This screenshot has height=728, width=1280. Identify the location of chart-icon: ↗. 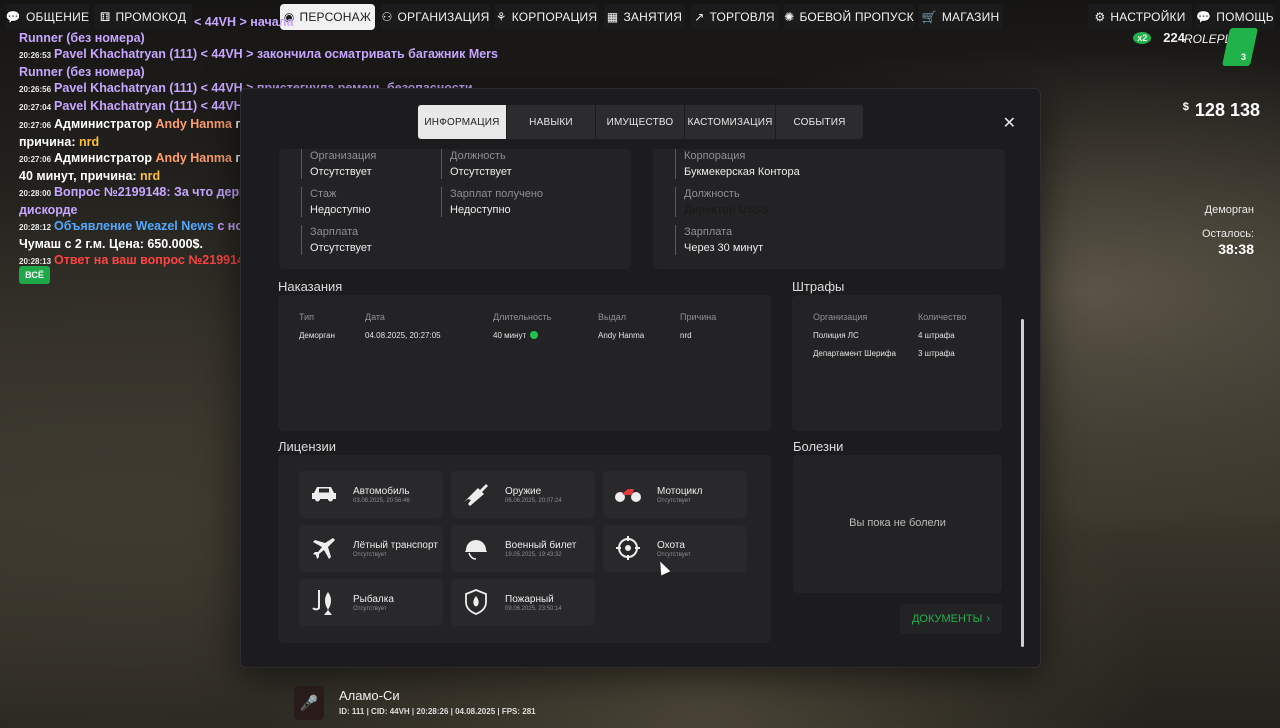
(699, 17).